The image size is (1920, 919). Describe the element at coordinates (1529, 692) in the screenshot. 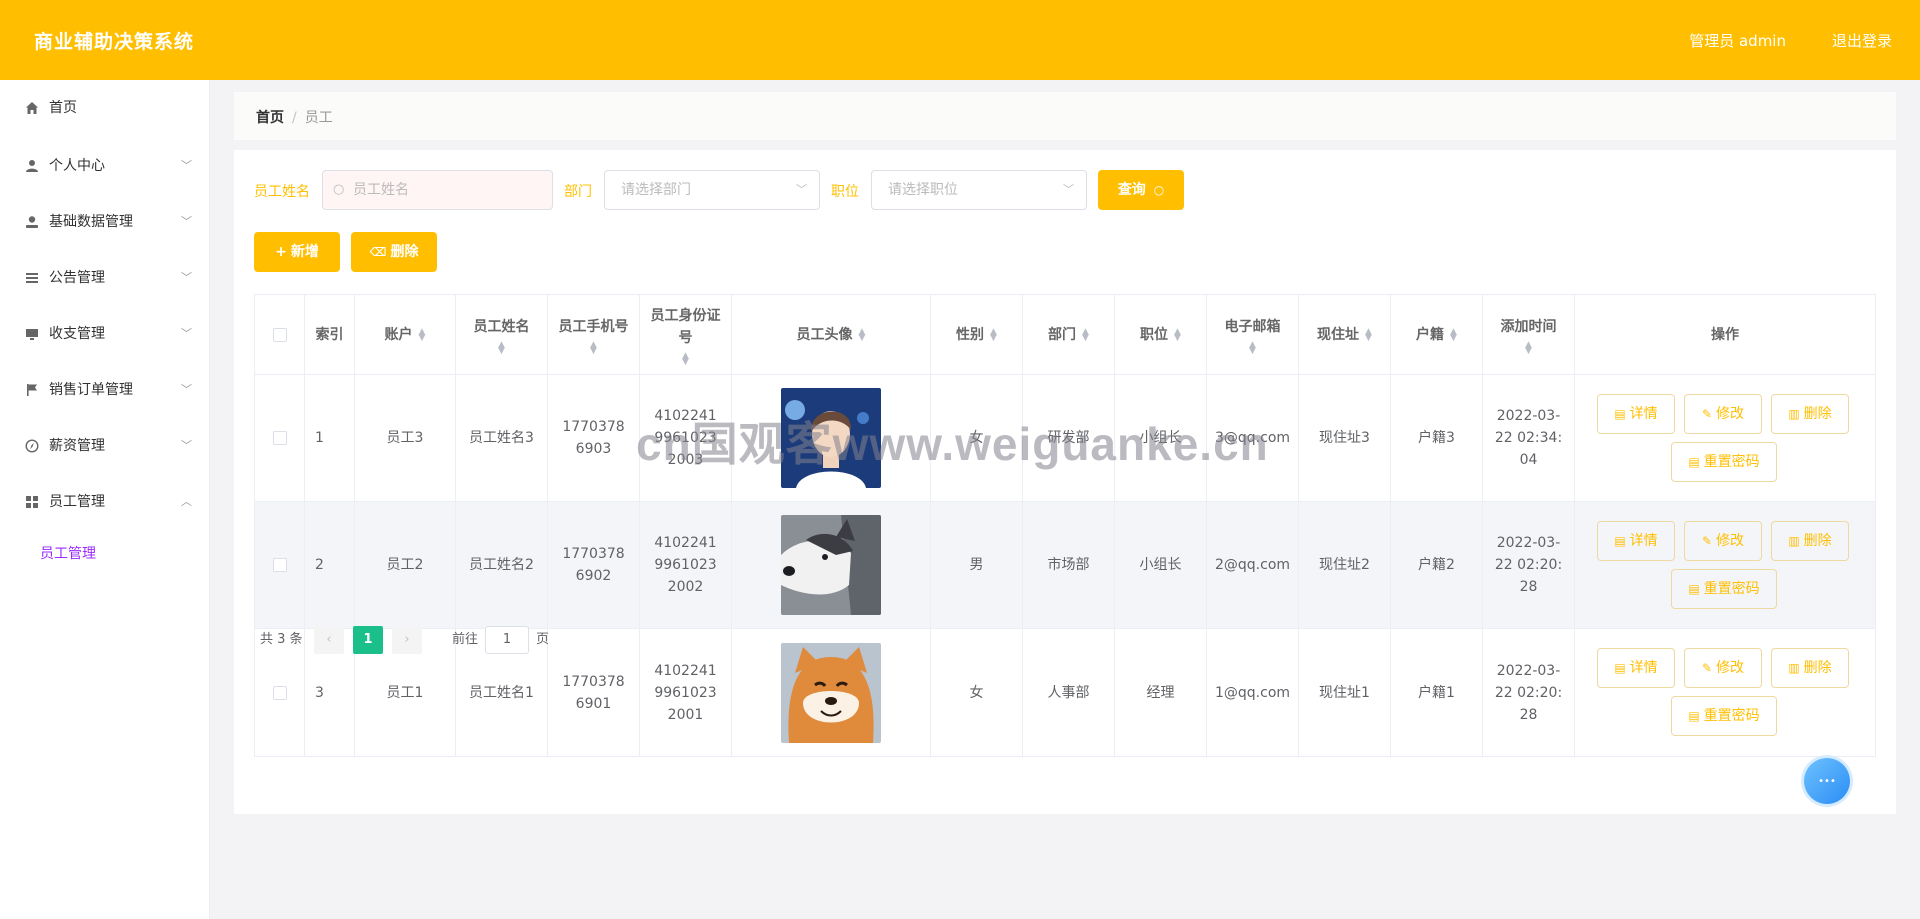

I see `cell-added-time: 2022-03-22 02:20:28` at that location.